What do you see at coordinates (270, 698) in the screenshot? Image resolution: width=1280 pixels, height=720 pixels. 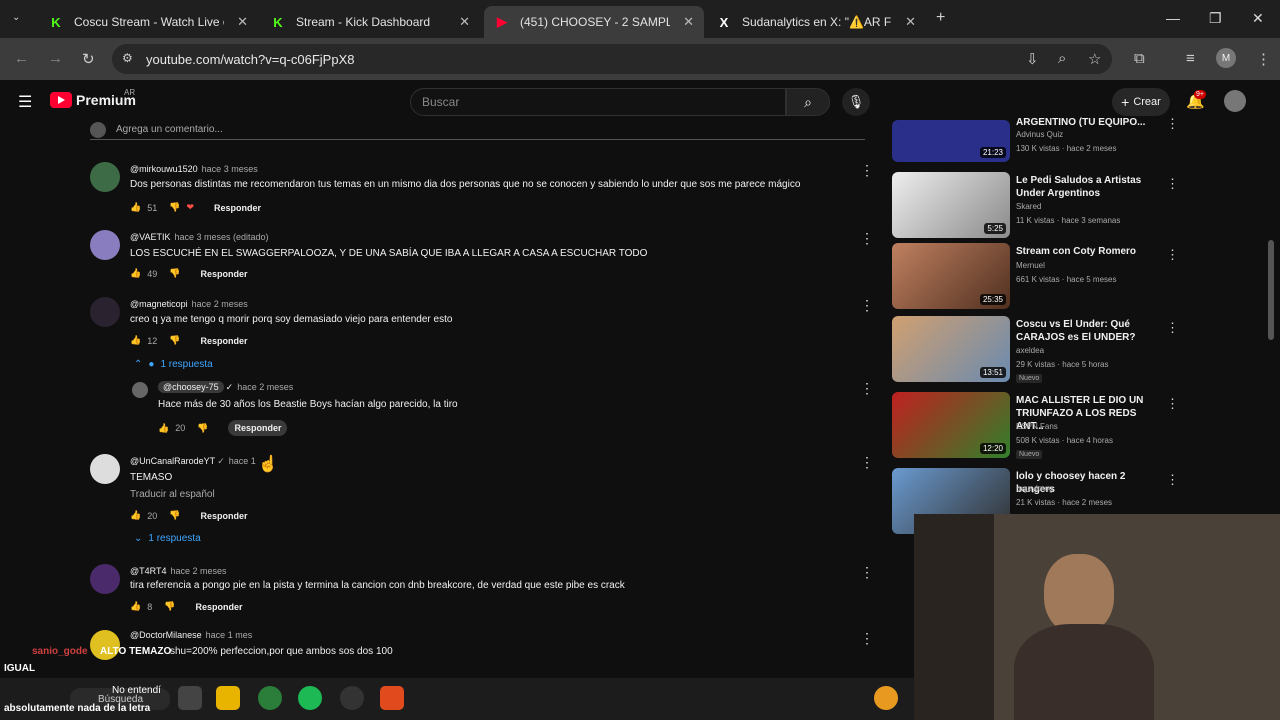 I see `chrome-icon` at bounding box center [270, 698].